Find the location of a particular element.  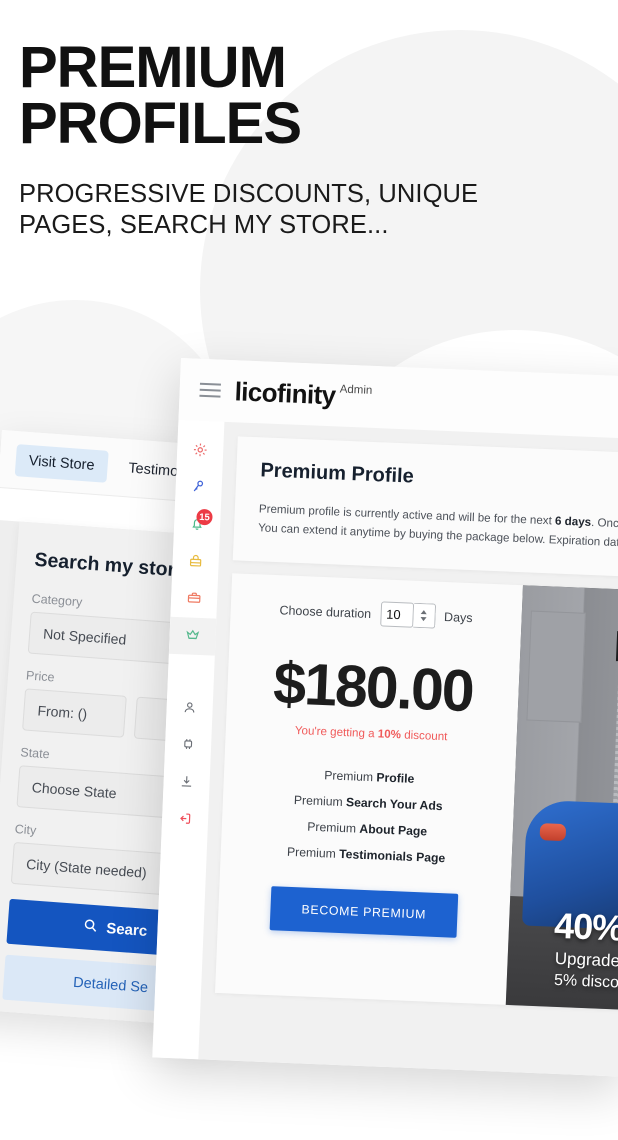

gear-icon is located at coordinates (200, 451).